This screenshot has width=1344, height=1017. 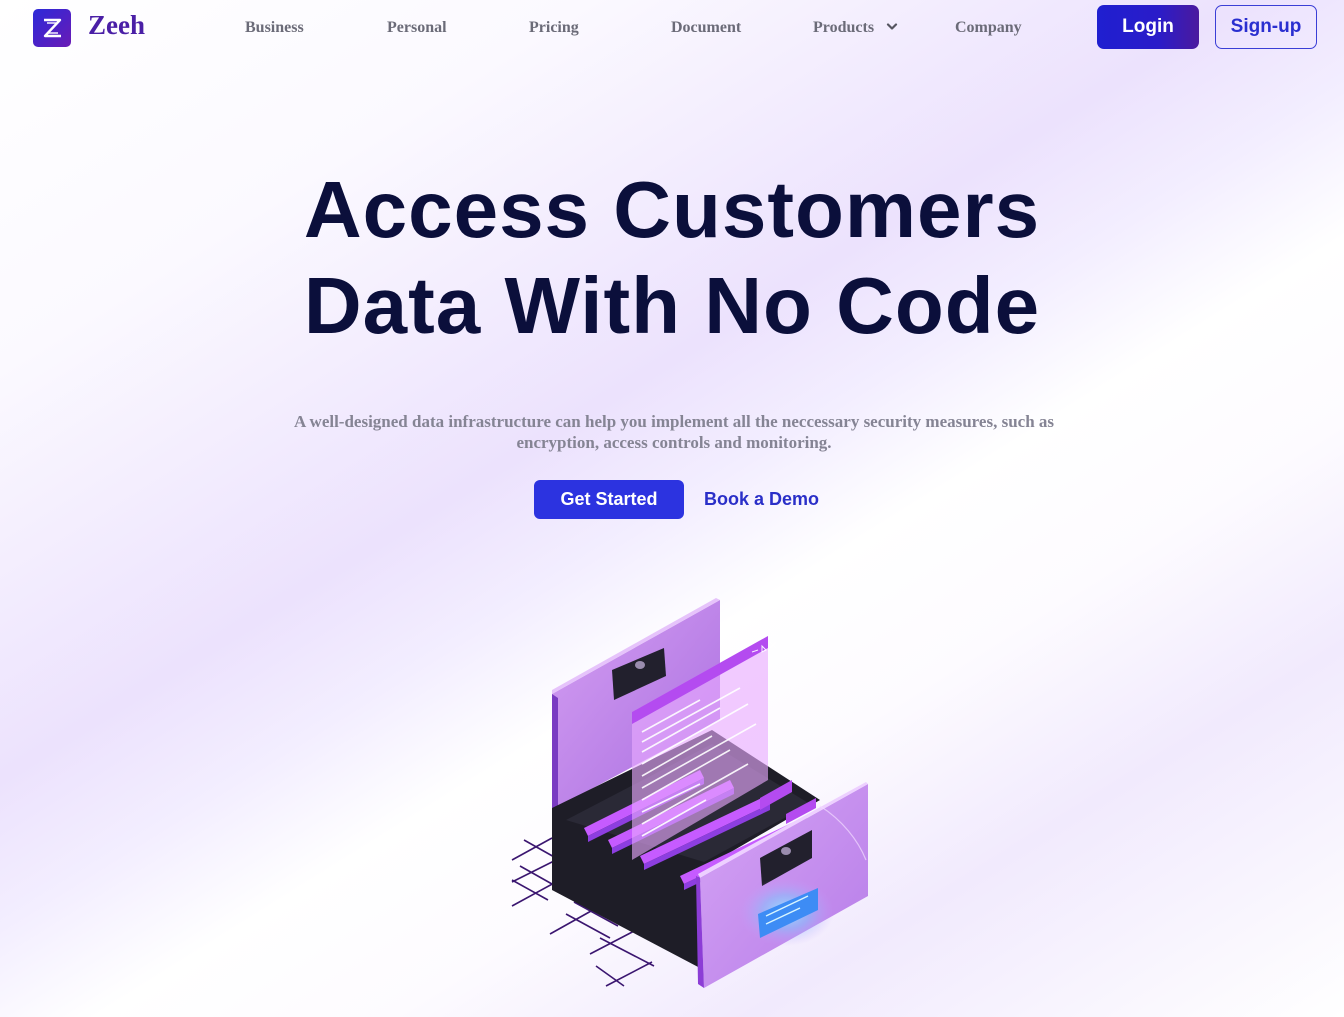 I want to click on book-demo-link: Book a Demo, so click(x=761, y=499).